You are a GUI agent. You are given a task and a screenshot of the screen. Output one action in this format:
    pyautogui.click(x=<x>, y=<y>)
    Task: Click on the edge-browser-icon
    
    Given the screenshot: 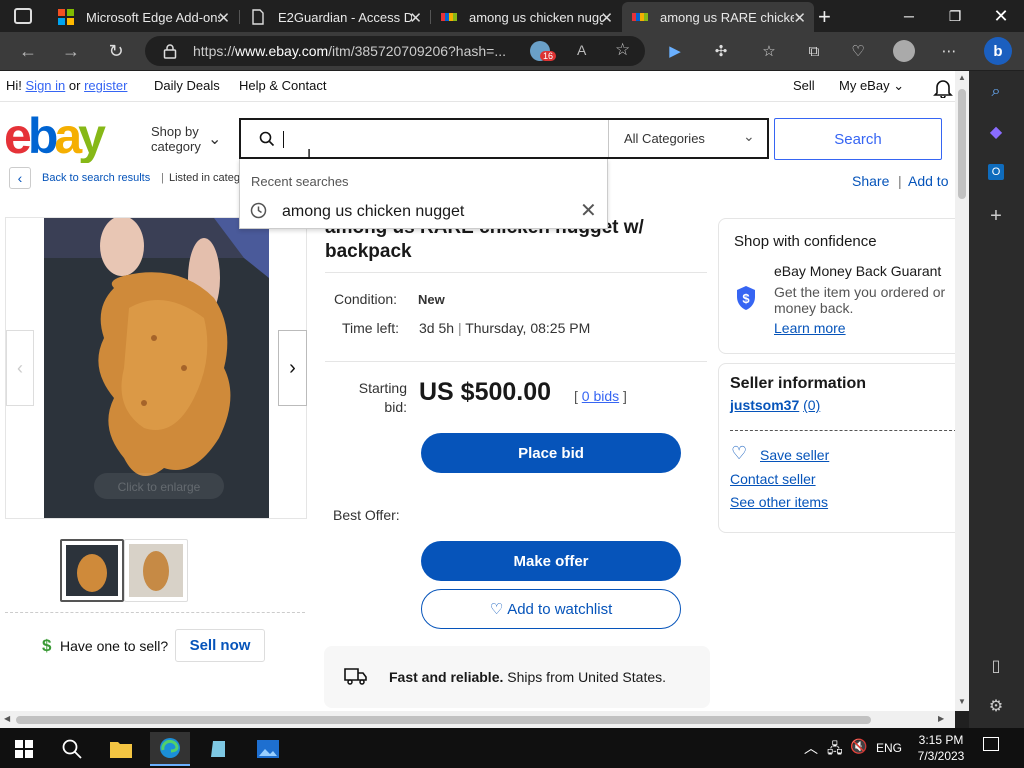 What is the action you would take?
    pyautogui.click(x=170, y=749)
    